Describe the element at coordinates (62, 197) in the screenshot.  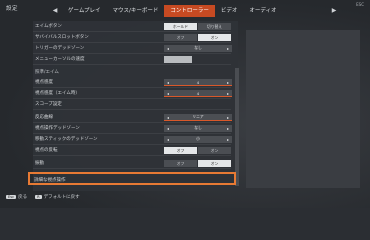
I see `reset-defaults-hint: デフォルトに戻す` at that location.